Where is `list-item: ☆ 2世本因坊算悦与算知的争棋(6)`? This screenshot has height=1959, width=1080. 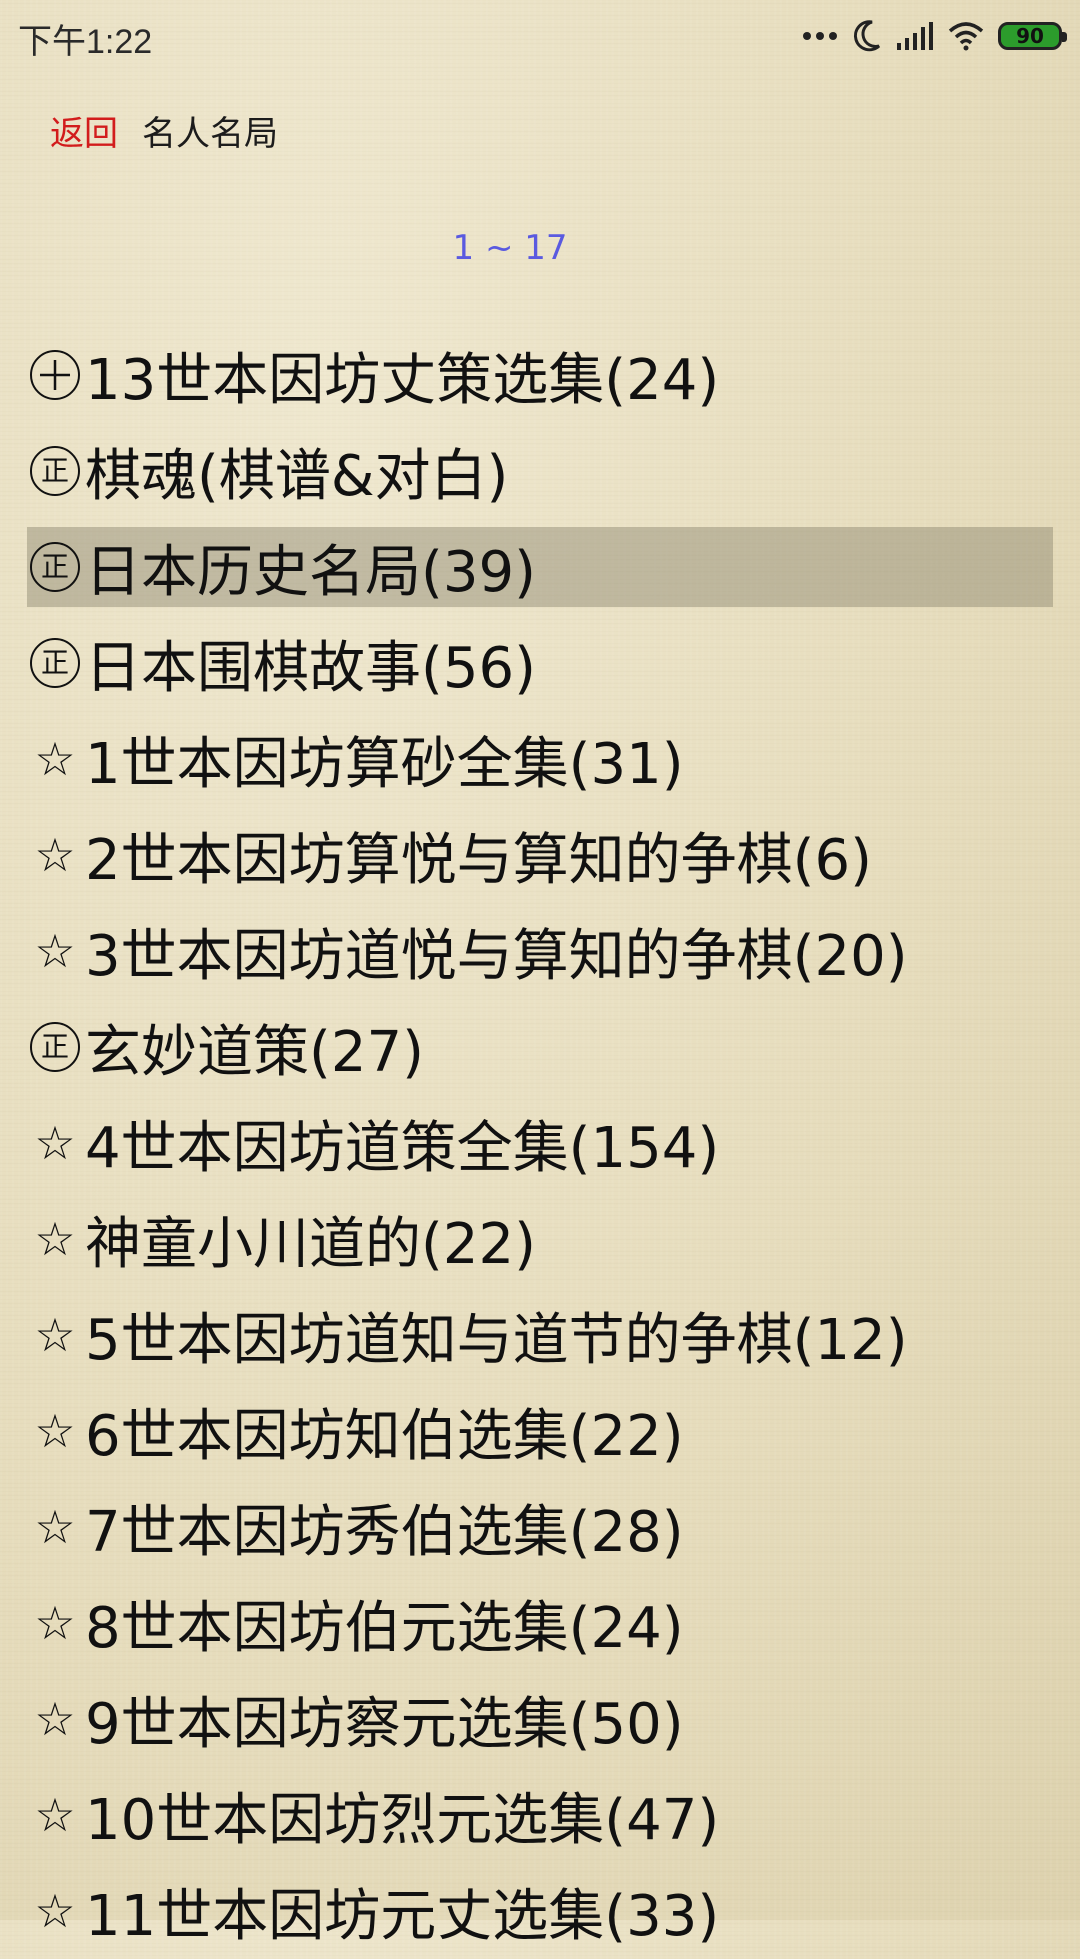
list-item: ☆ 2世本因坊算悦与算知的争棋(6) is located at coordinates (540, 855).